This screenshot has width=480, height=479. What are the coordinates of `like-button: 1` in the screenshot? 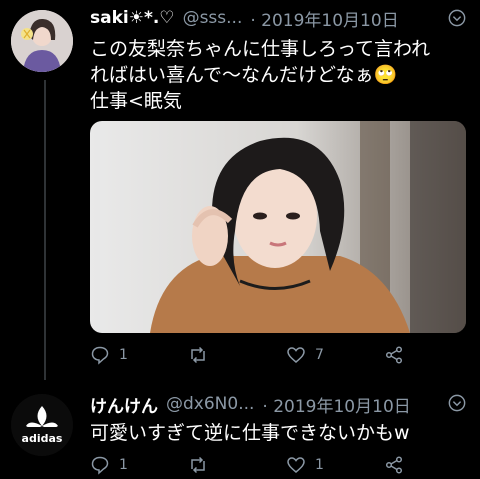 It's located at (305, 465).